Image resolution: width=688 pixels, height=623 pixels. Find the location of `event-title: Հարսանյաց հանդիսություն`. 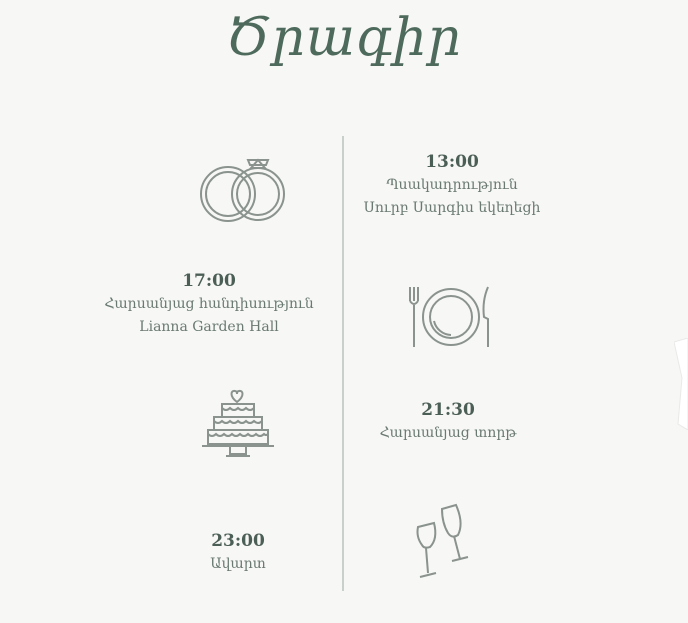

event-title: Հարսանյաց հանդիսություն is located at coordinates (209, 304).